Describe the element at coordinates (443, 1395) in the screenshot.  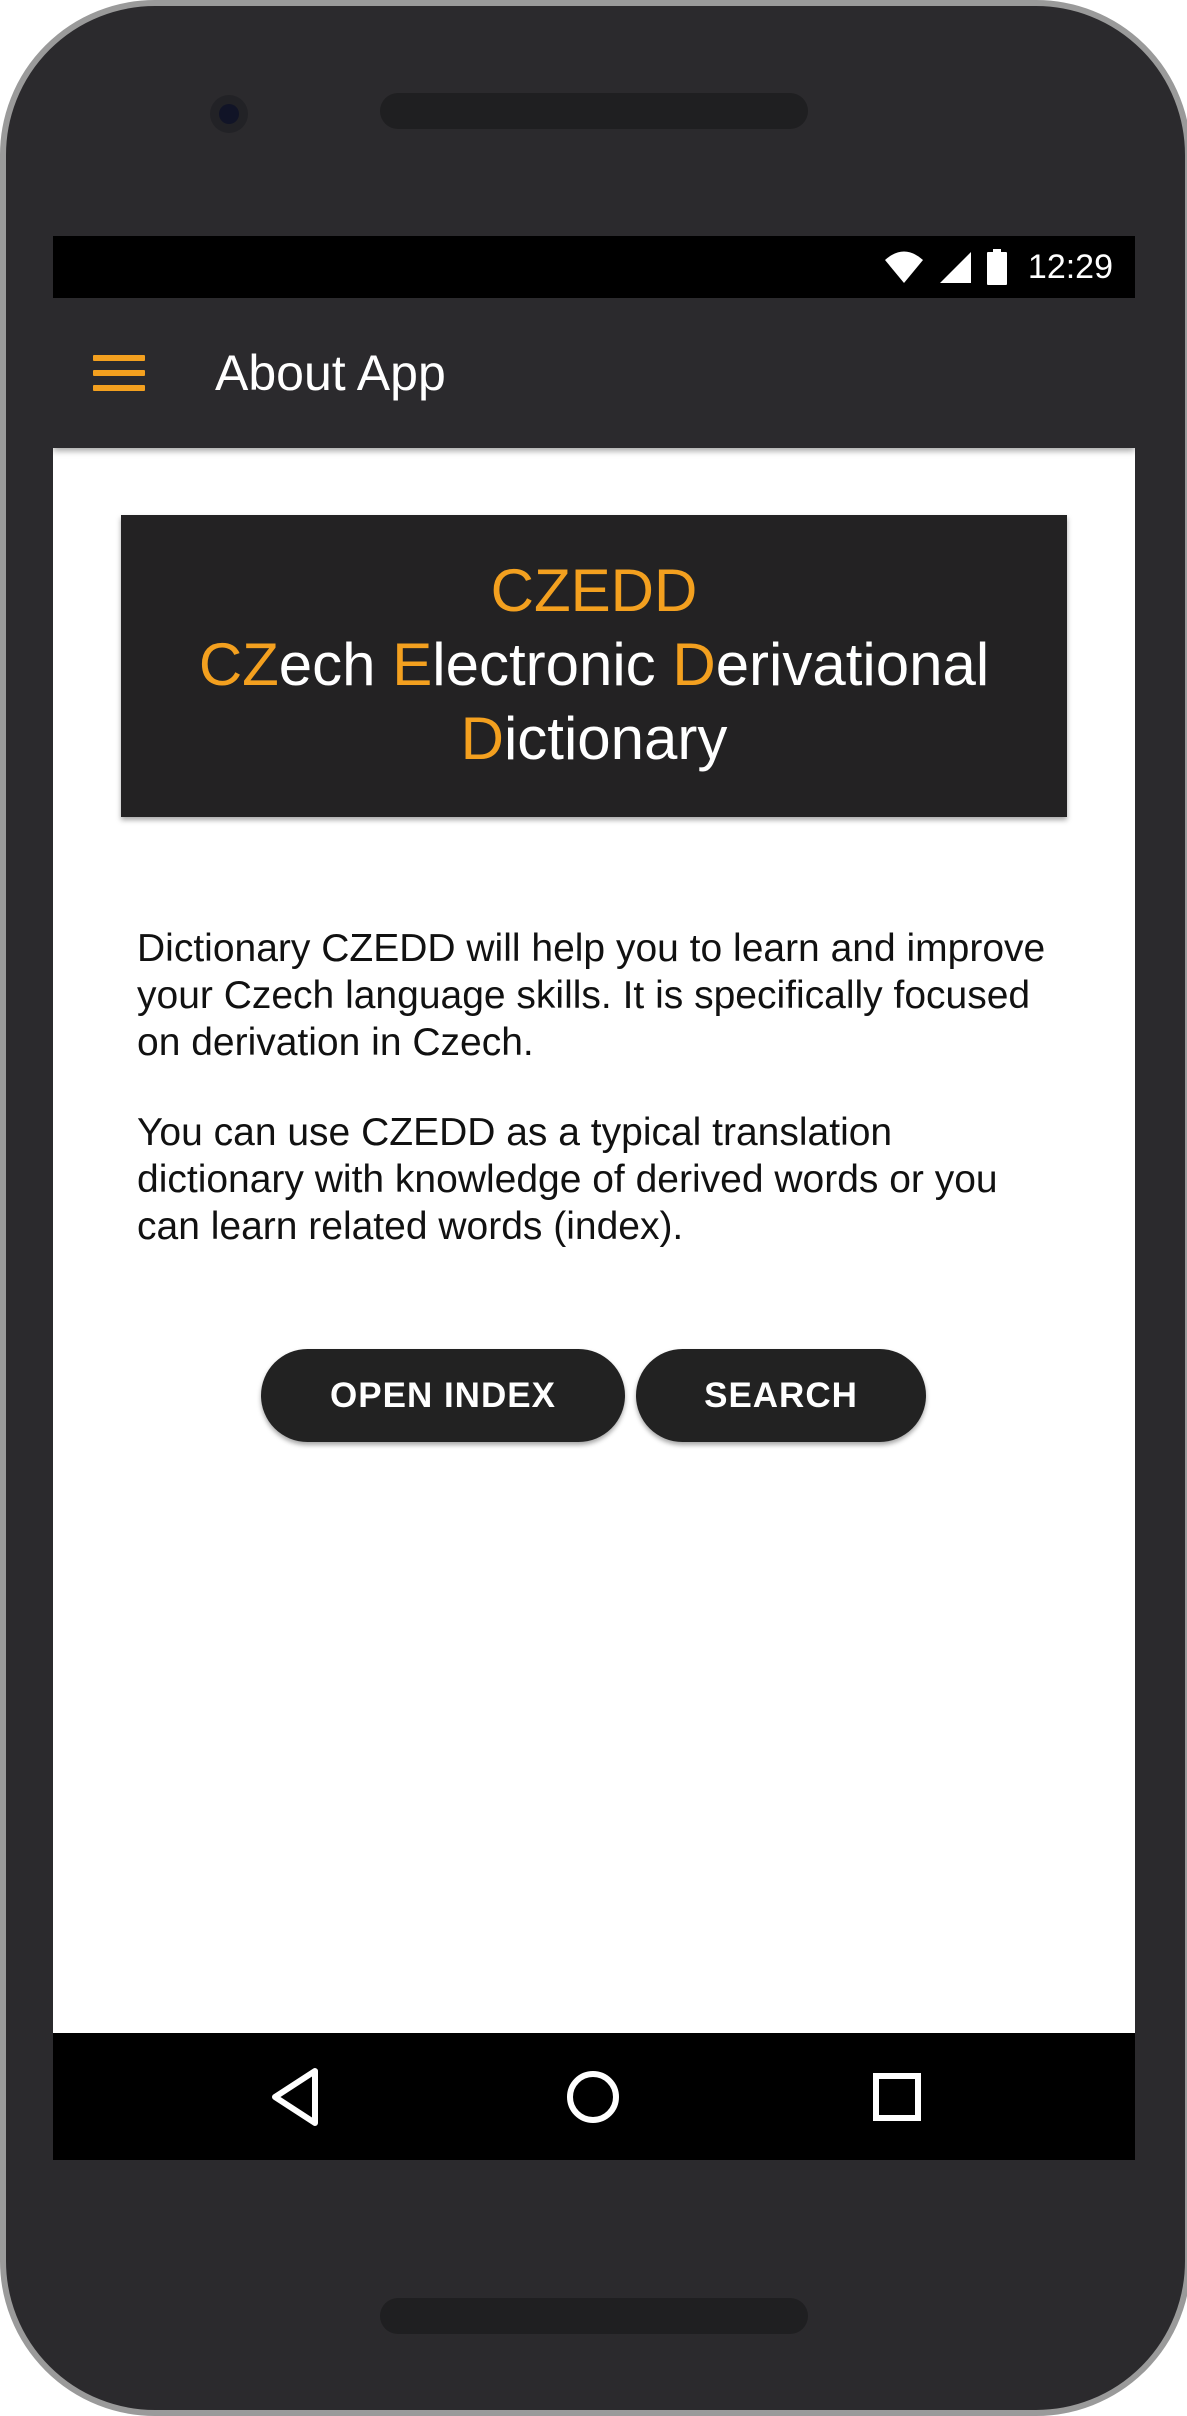
I see `open-index-button: OPEN INDEX` at that location.